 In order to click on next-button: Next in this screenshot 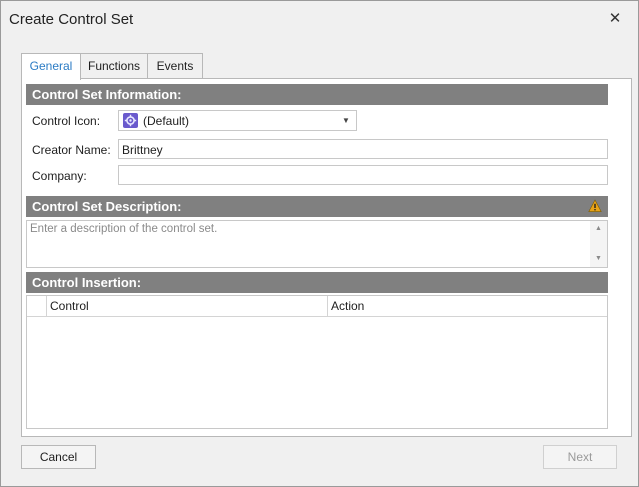, I will do `click(580, 457)`.